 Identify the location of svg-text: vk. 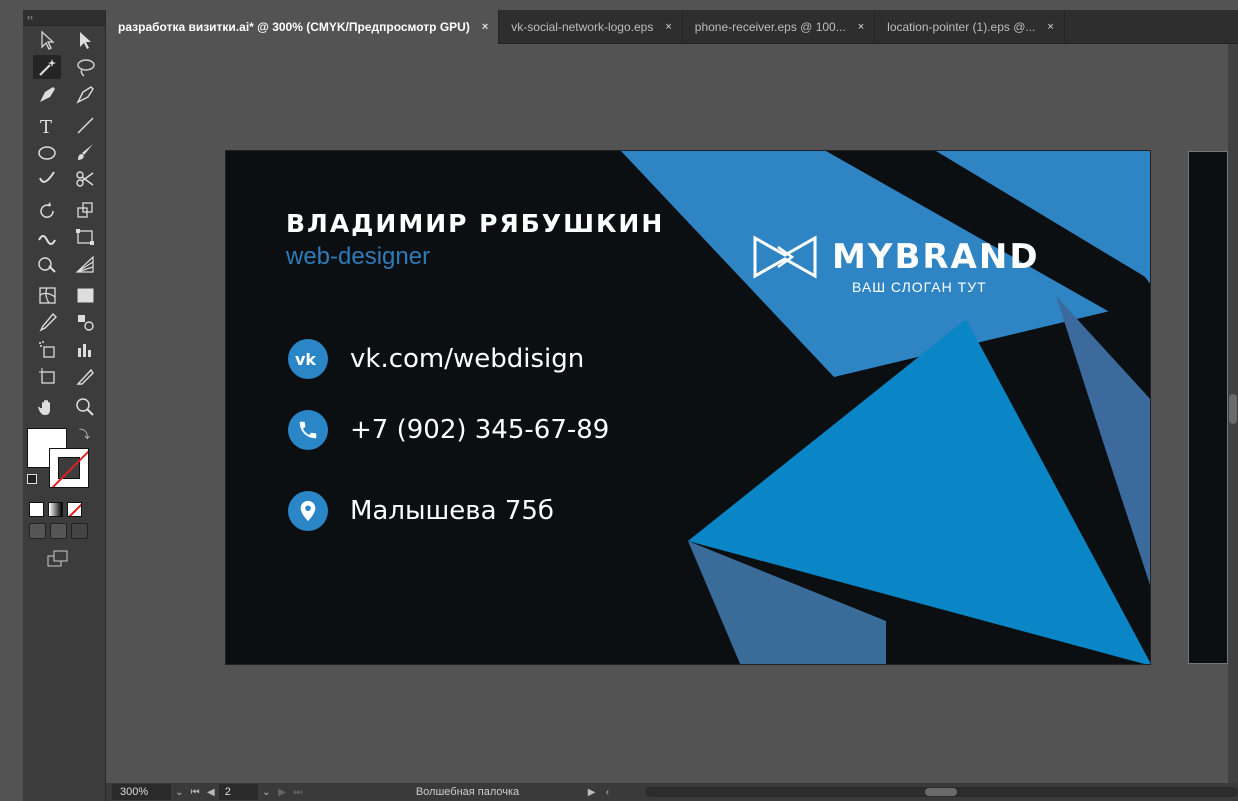
(305, 359).